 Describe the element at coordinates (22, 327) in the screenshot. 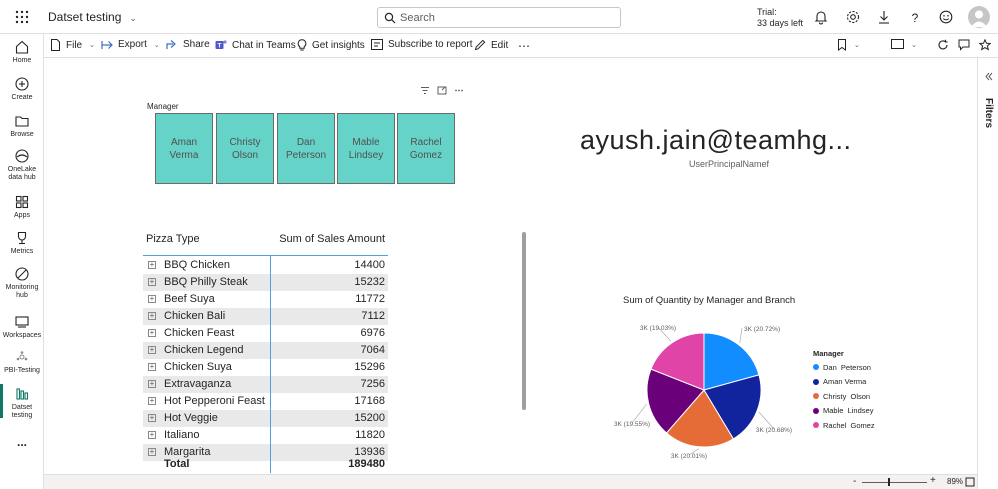

I see `nav-item-workspaces: Workspaces` at that location.